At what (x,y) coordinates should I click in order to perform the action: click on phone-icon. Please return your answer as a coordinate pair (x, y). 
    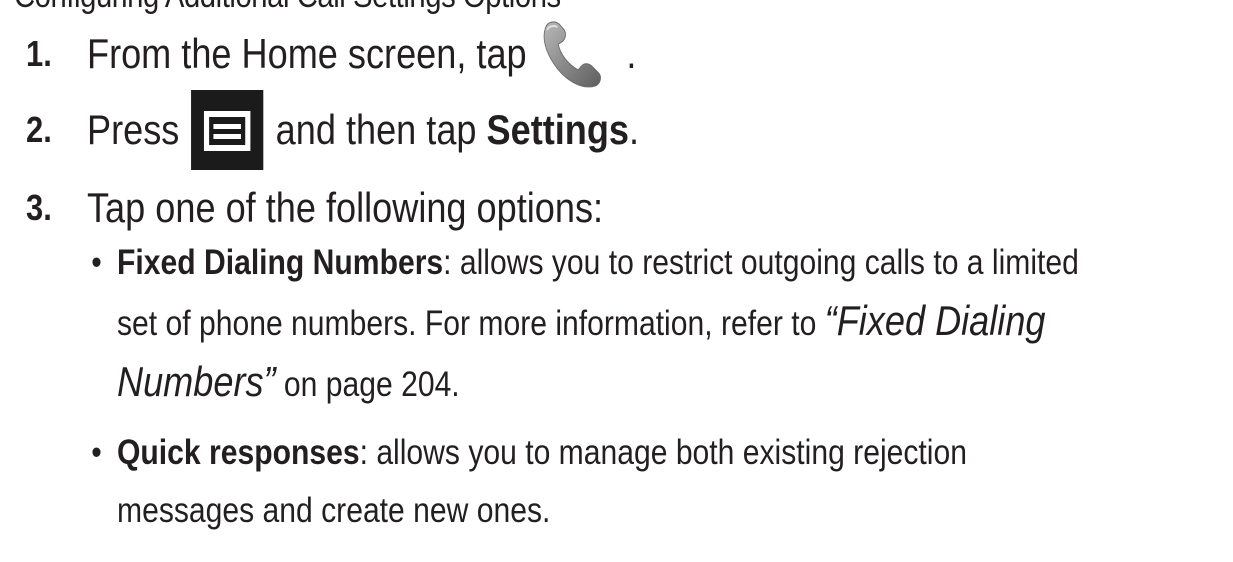
    Looking at the image, I should click on (582, 54).